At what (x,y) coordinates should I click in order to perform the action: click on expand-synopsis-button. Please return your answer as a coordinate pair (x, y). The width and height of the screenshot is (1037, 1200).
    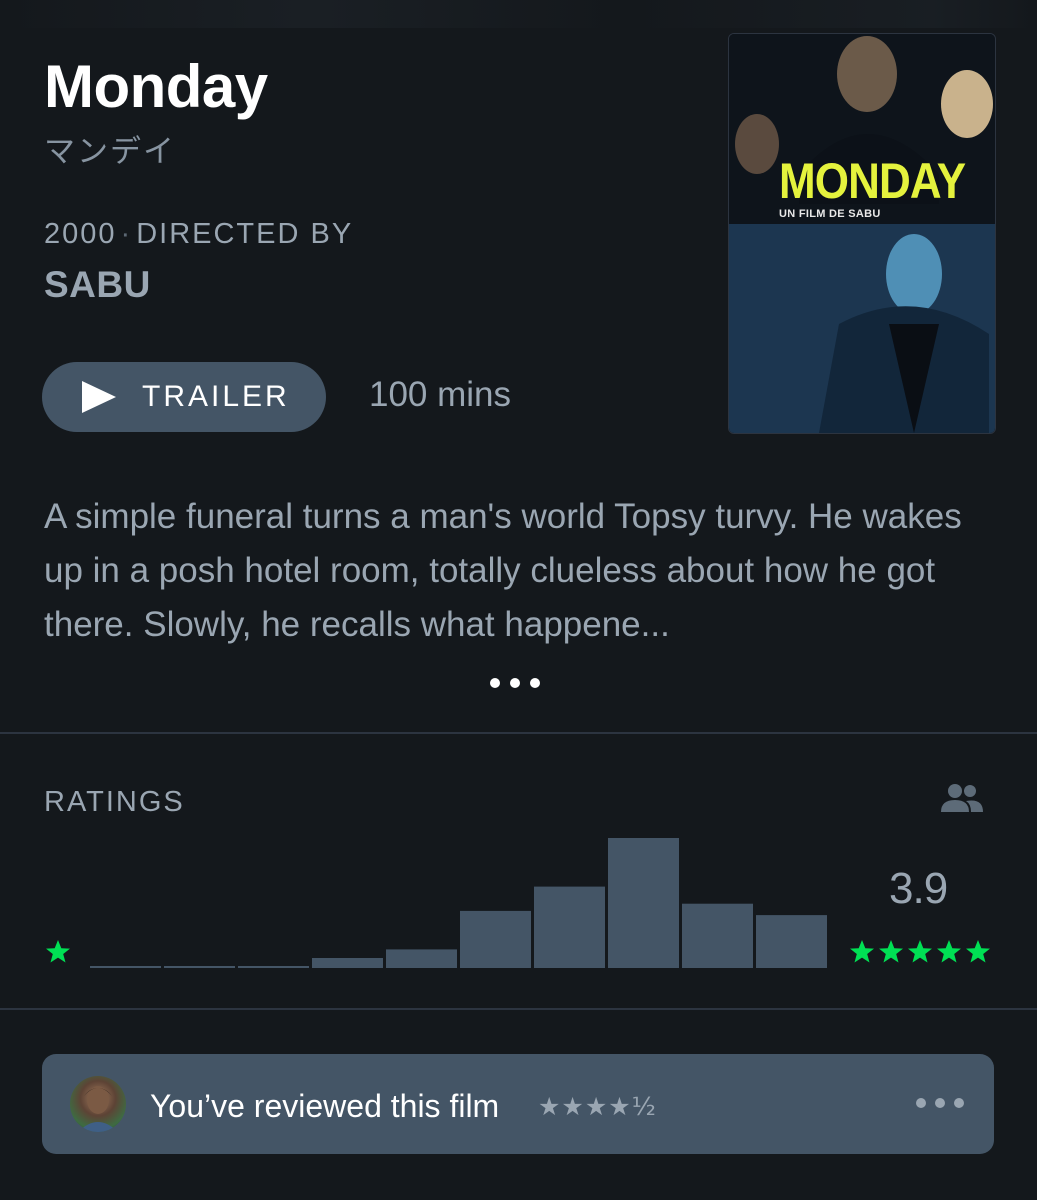
    Looking at the image, I should click on (515, 683).